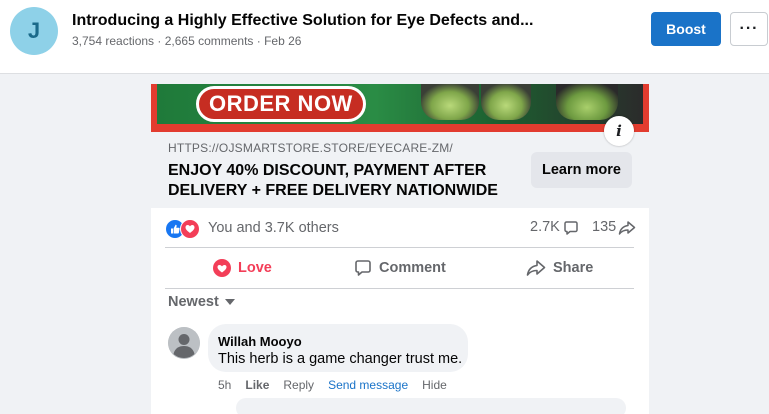  I want to click on reactions-summary: You and 3.7K others, so click(273, 228).